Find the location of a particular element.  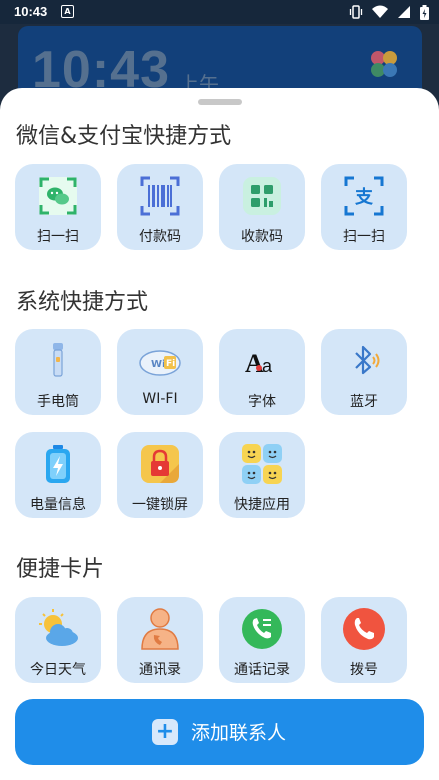

tile-call-log: 通话记录 is located at coordinates (262, 640).